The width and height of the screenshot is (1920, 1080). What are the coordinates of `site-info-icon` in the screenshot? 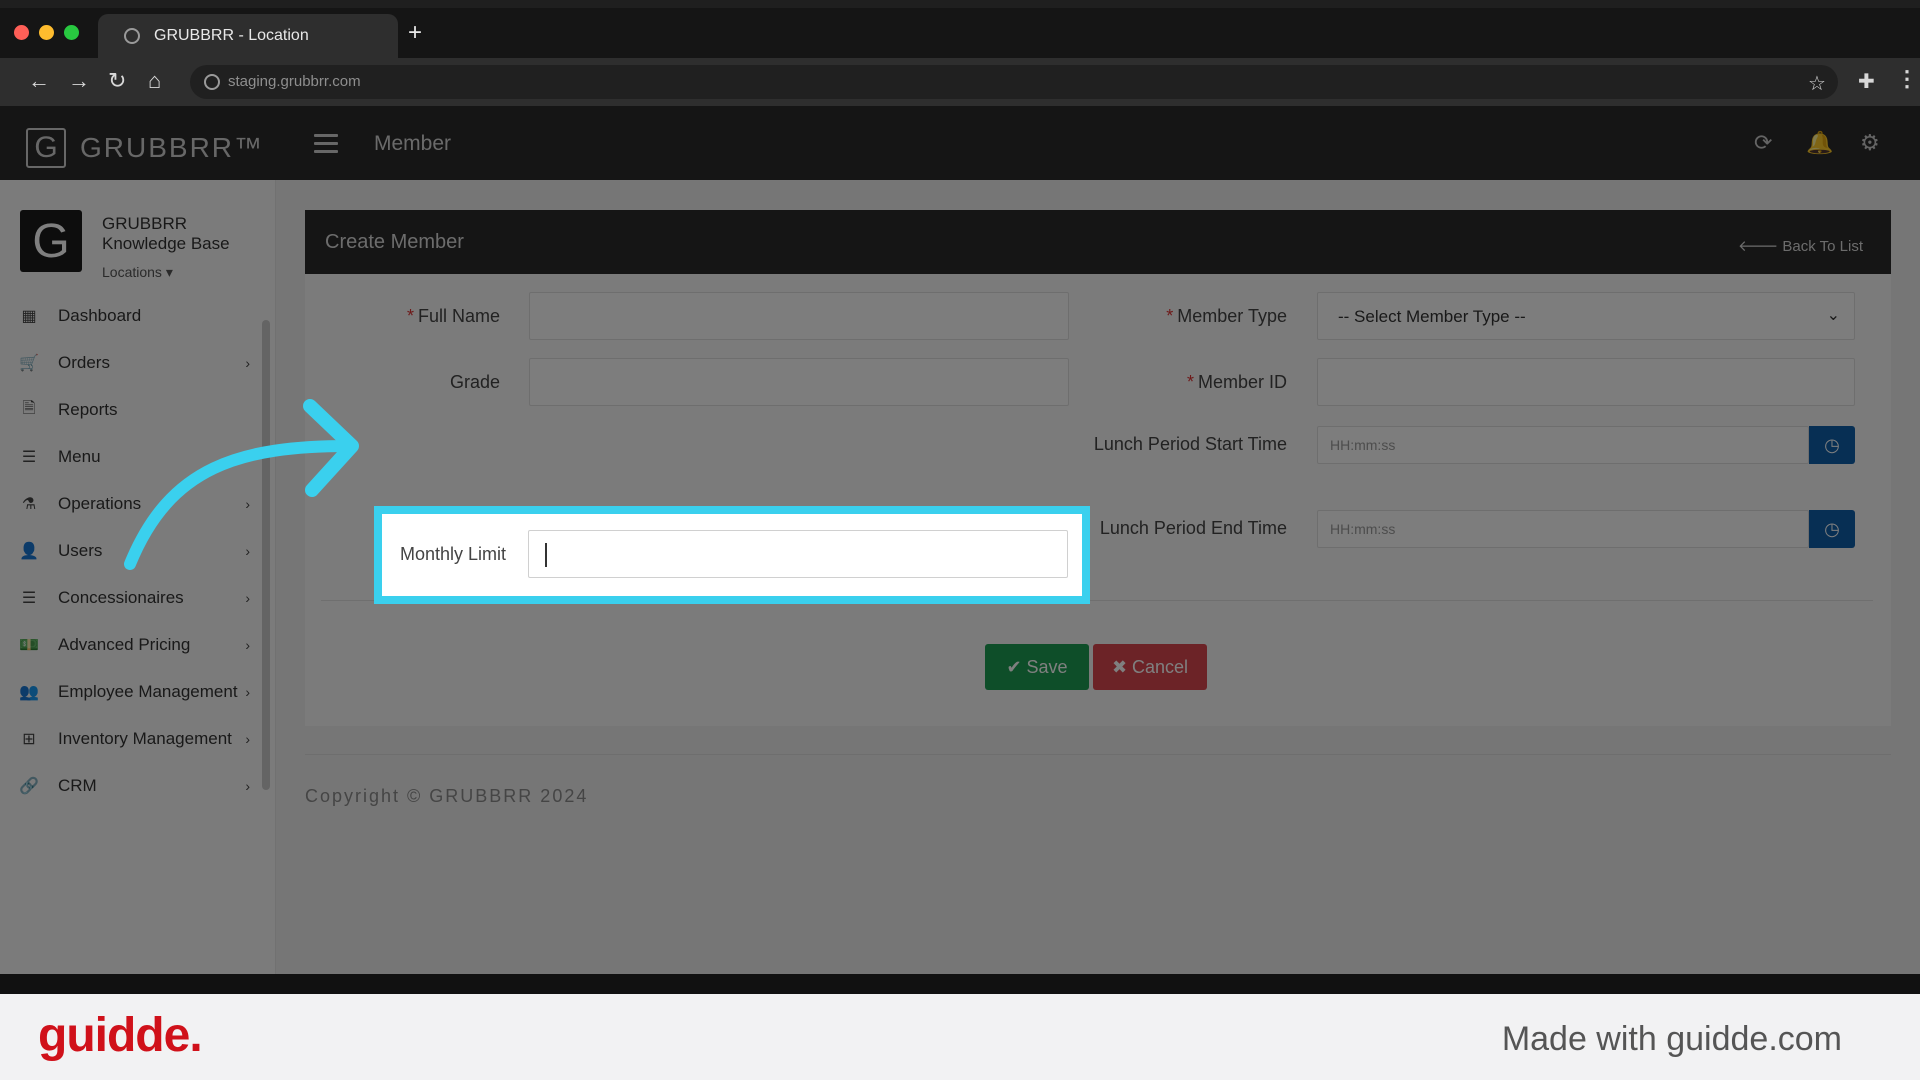 It's located at (212, 82).